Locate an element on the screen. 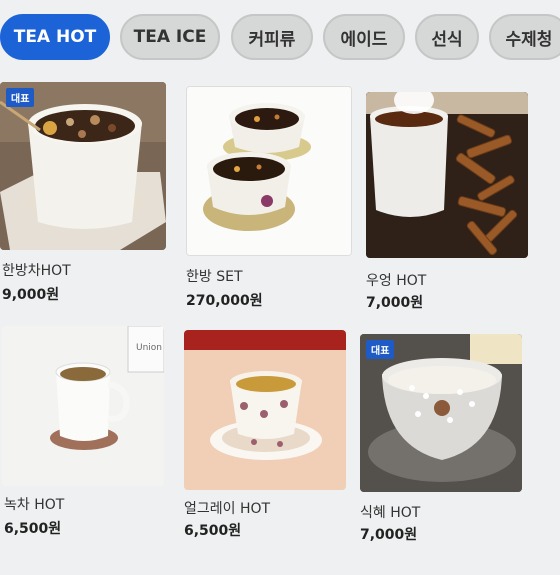  tab-tea-ice: TEA ICE is located at coordinates (170, 37).